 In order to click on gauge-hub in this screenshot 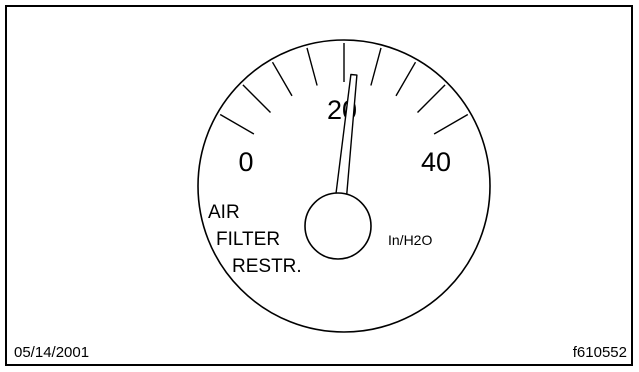, I will do `click(338, 226)`.